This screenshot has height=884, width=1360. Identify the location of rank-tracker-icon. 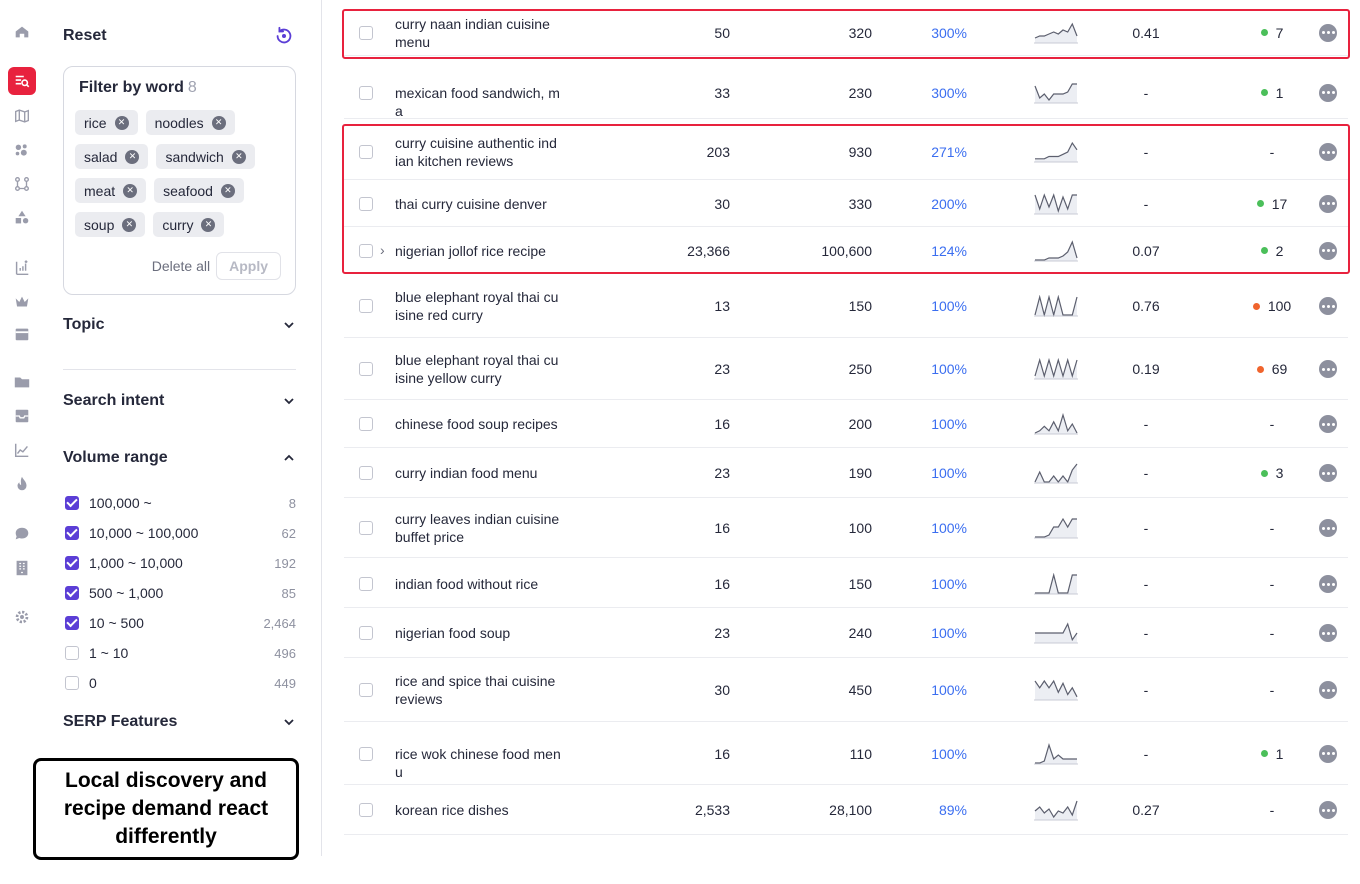
(22, 268).